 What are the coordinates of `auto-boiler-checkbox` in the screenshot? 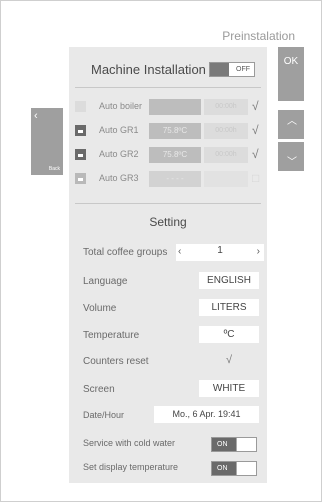 It's located at (80, 106).